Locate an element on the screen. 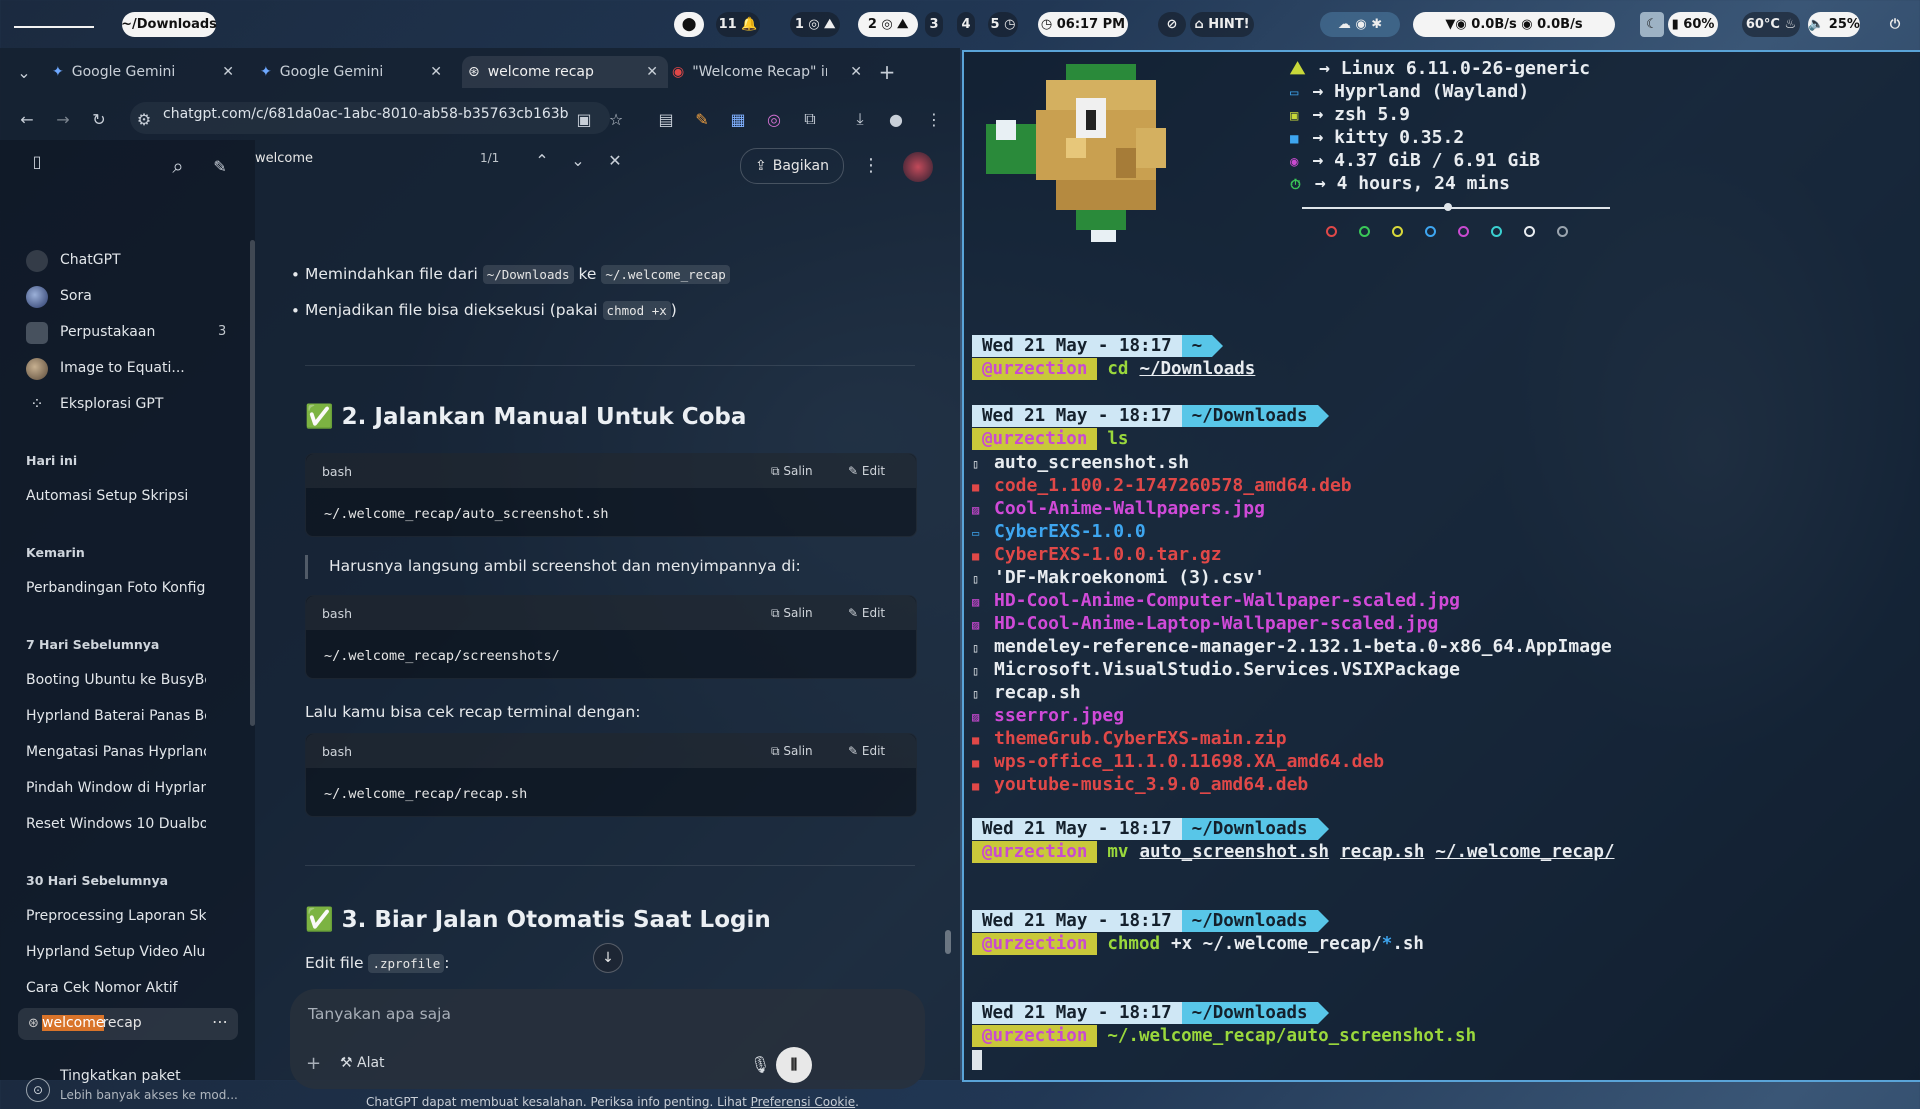 The image size is (1920, 1109). chat-item: Reset Windows 10 Dualboo is located at coordinates (116, 824).